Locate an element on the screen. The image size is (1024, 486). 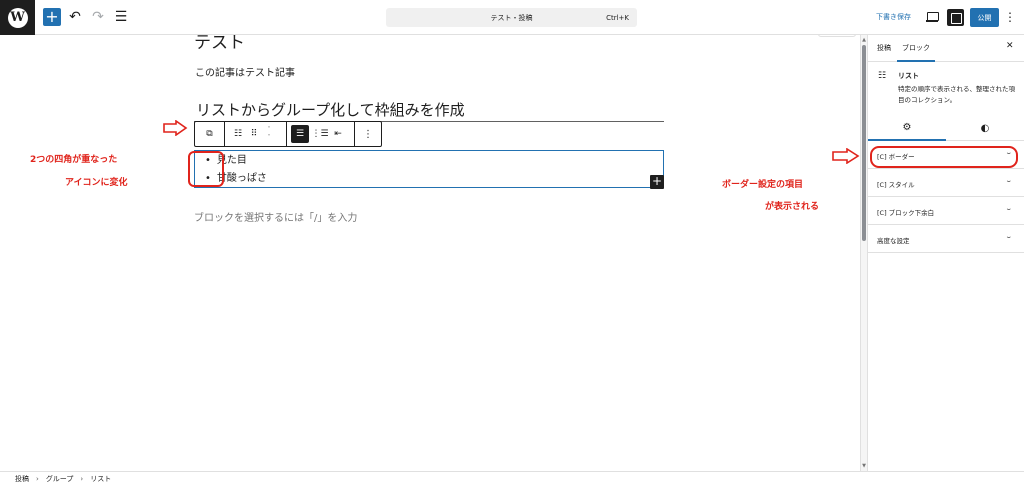
heading-block: リストからグループ化して枠組みを作成 is located at coordinates (330, 109).